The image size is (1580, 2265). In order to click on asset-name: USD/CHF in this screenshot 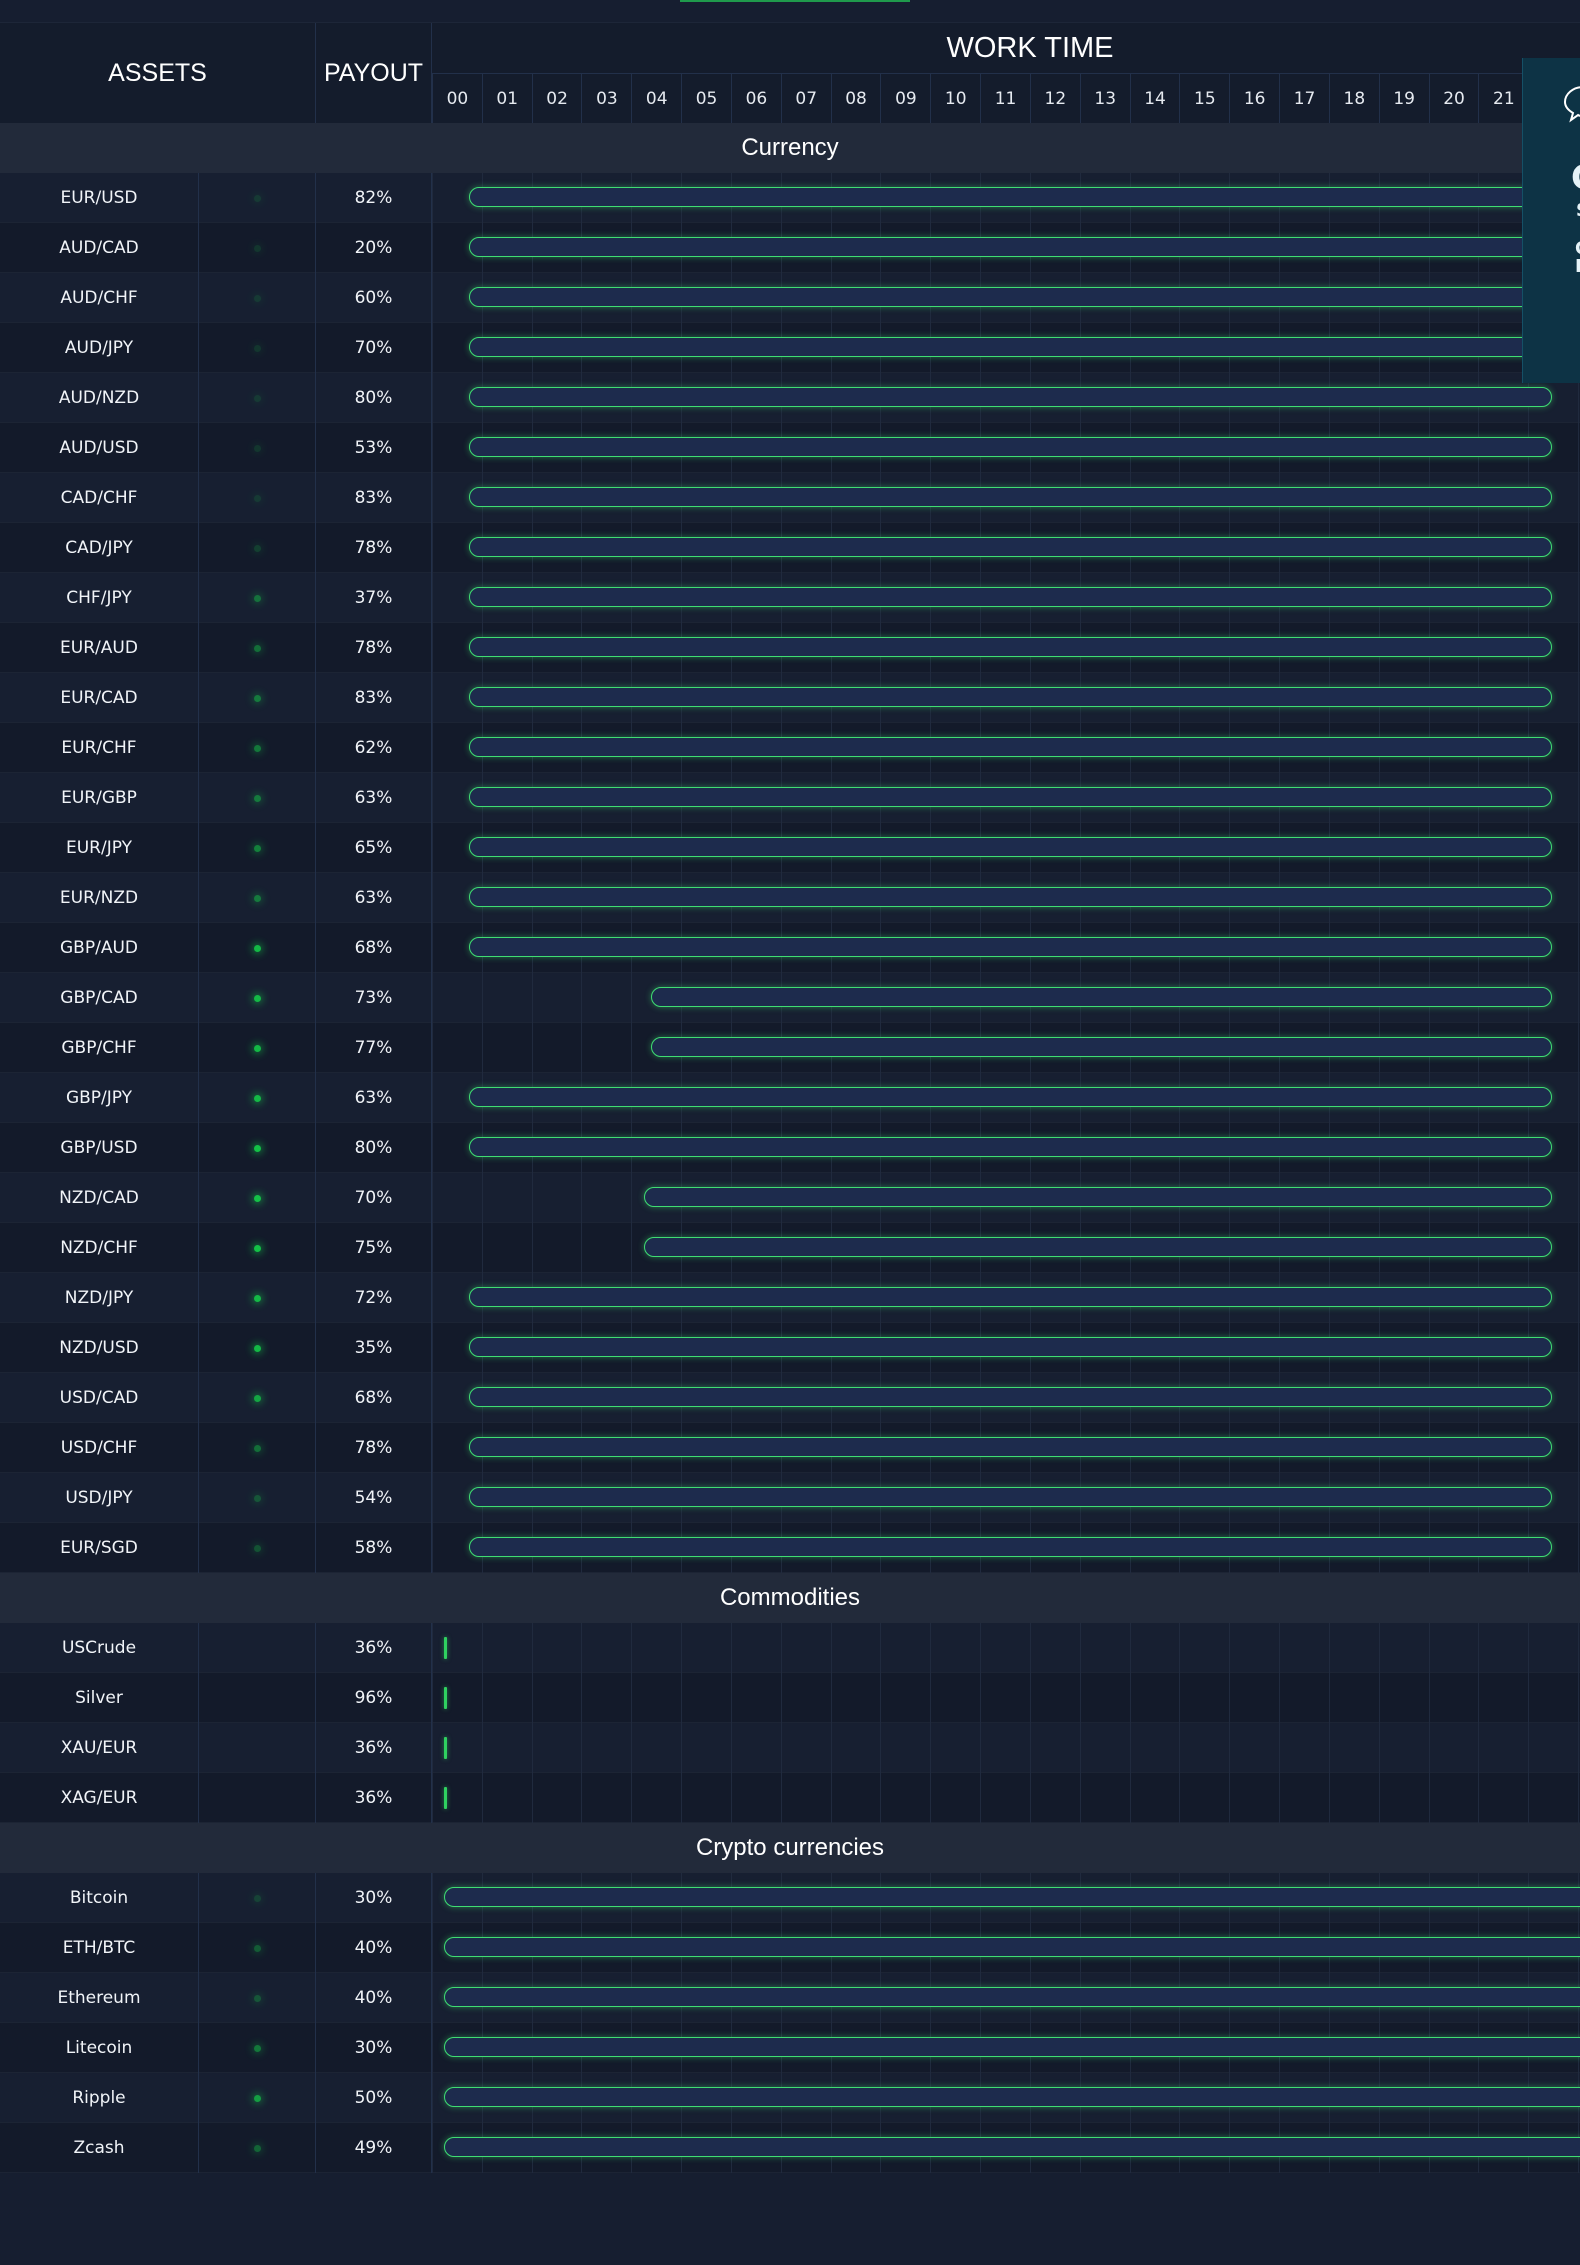, I will do `click(99, 1448)`.